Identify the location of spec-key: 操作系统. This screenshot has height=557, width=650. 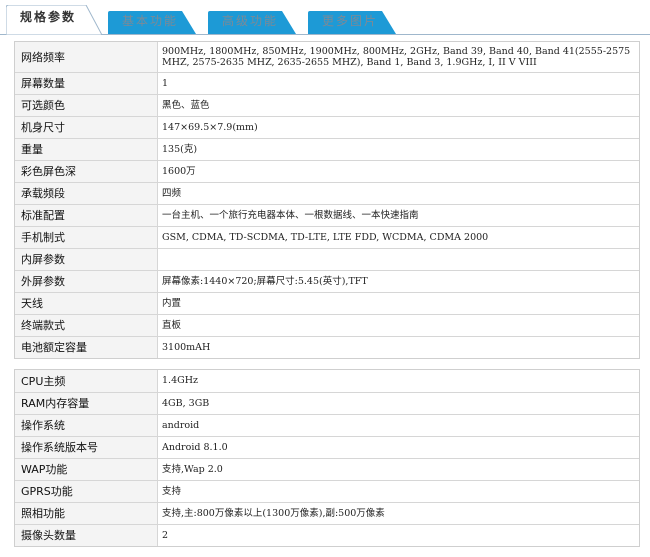
(86, 425).